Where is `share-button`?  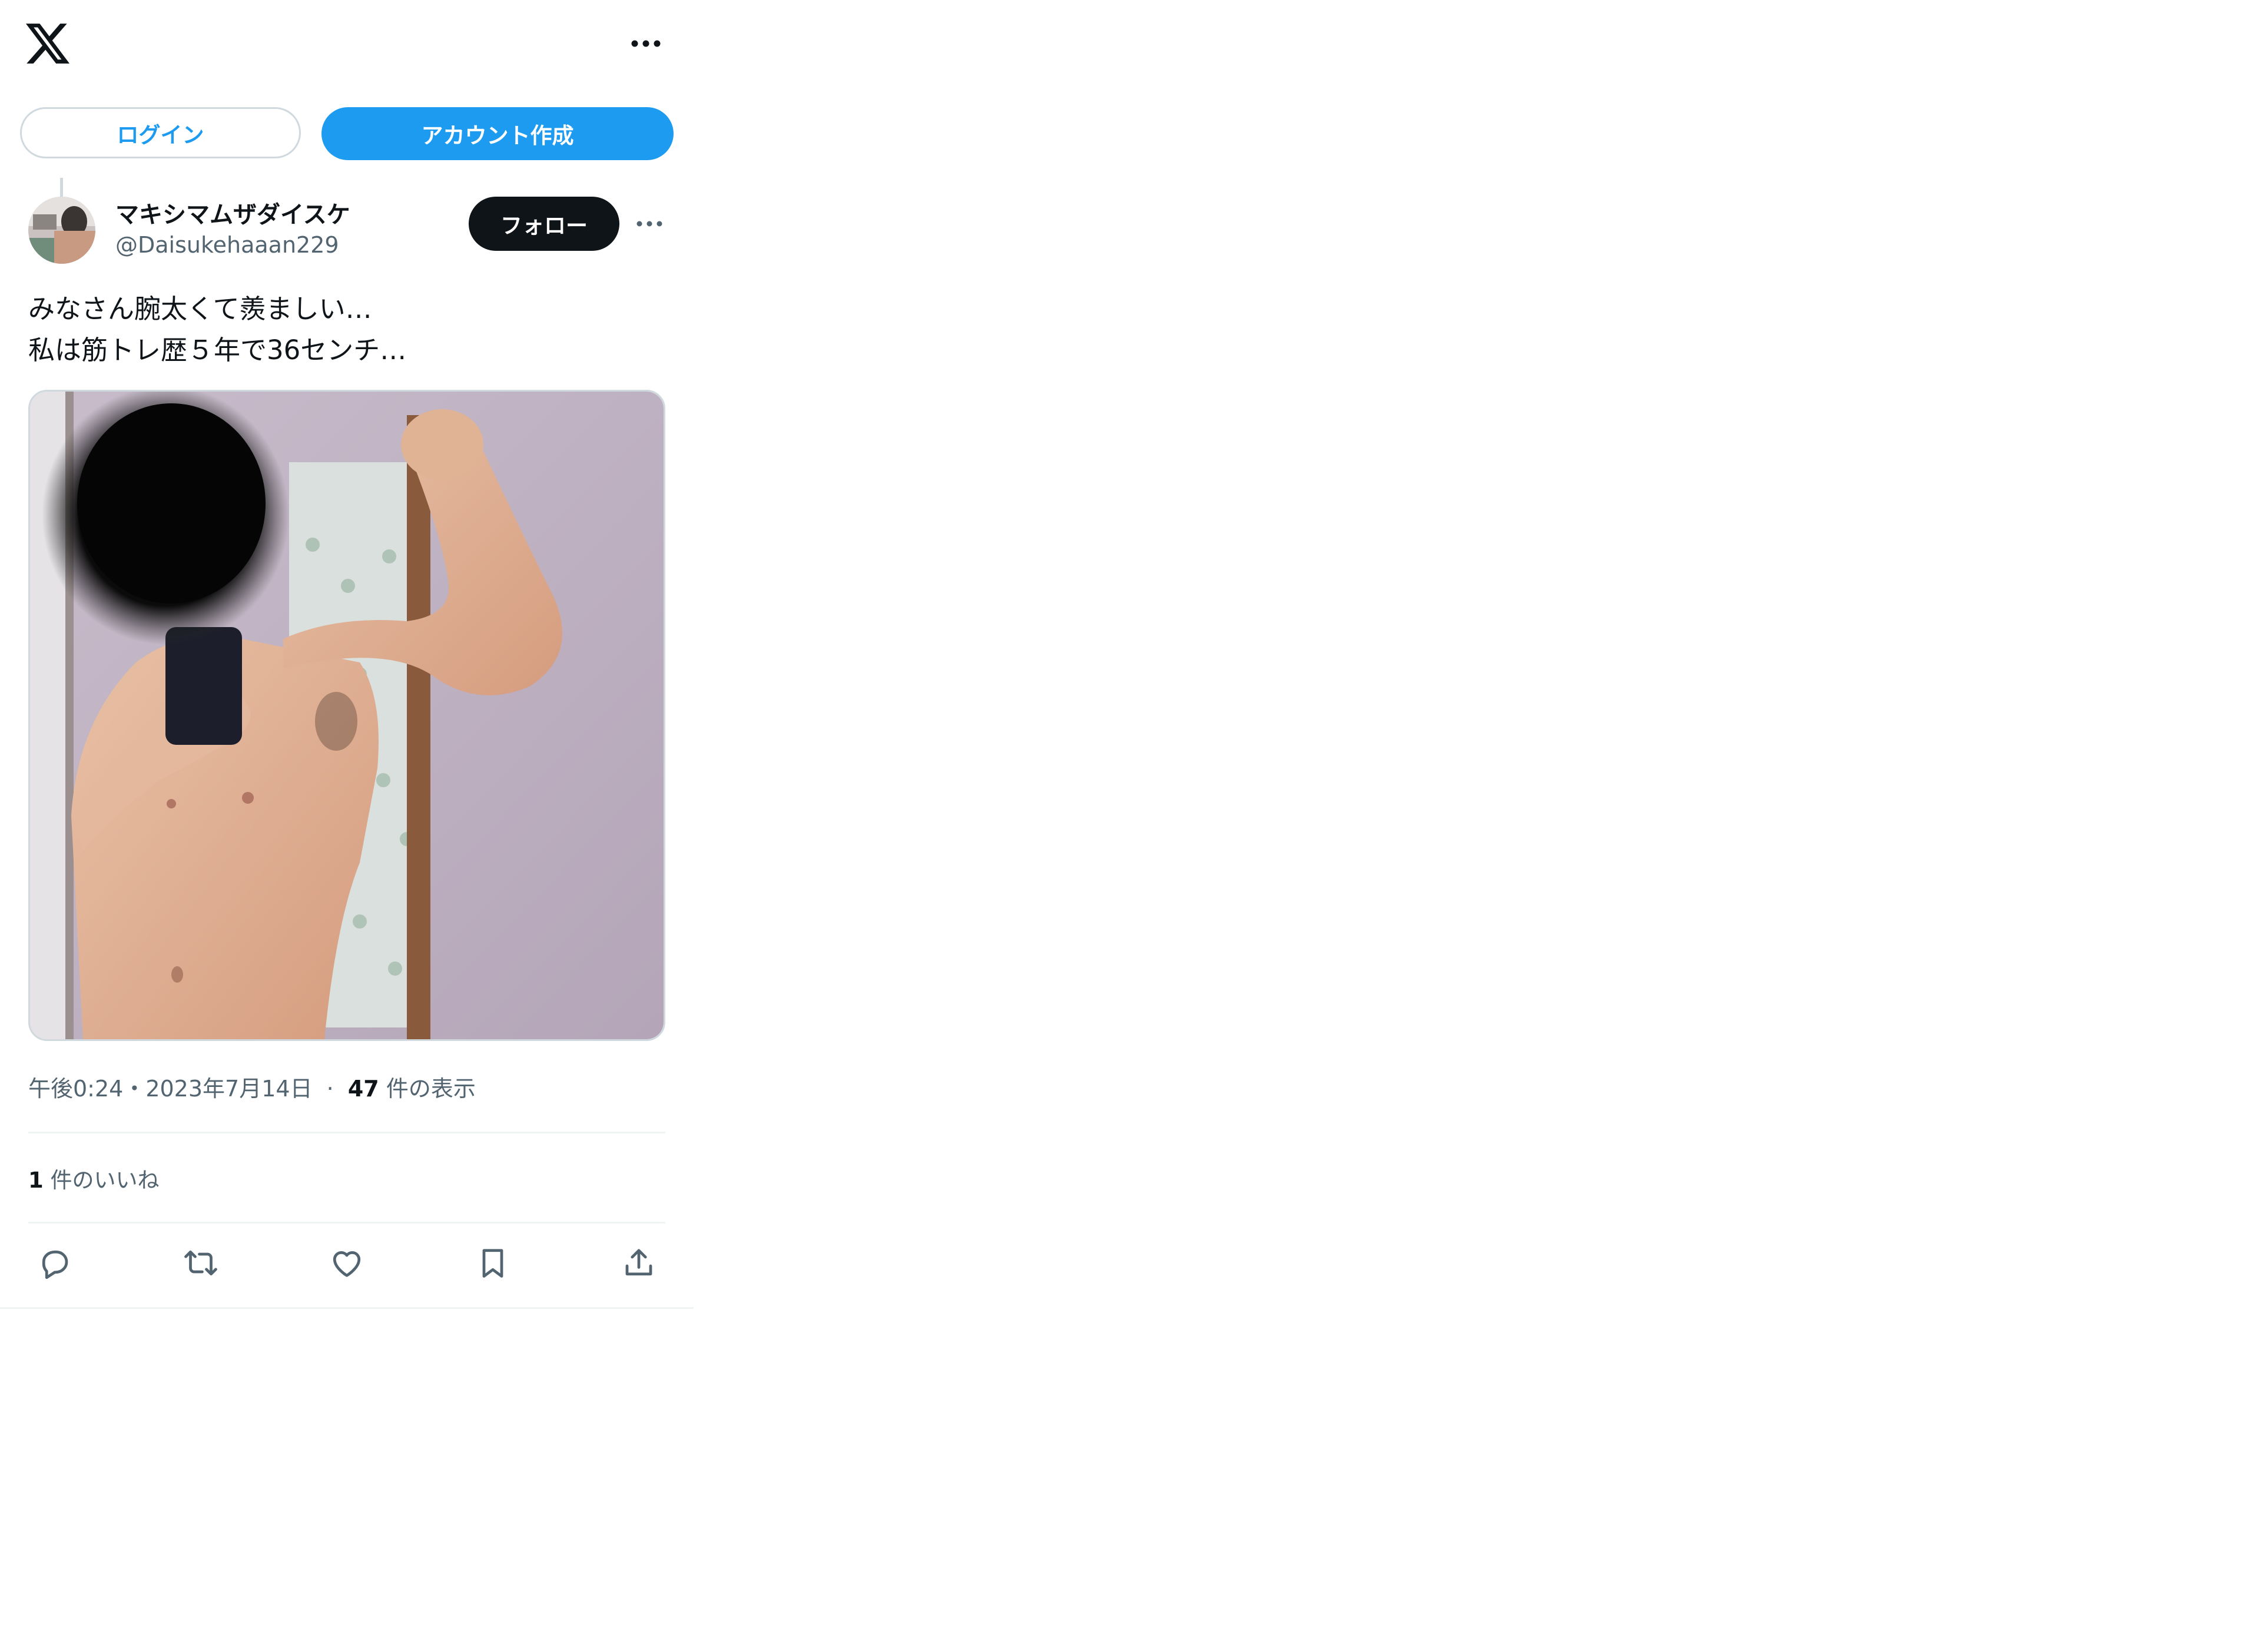
share-button is located at coordinates (638, 1263).